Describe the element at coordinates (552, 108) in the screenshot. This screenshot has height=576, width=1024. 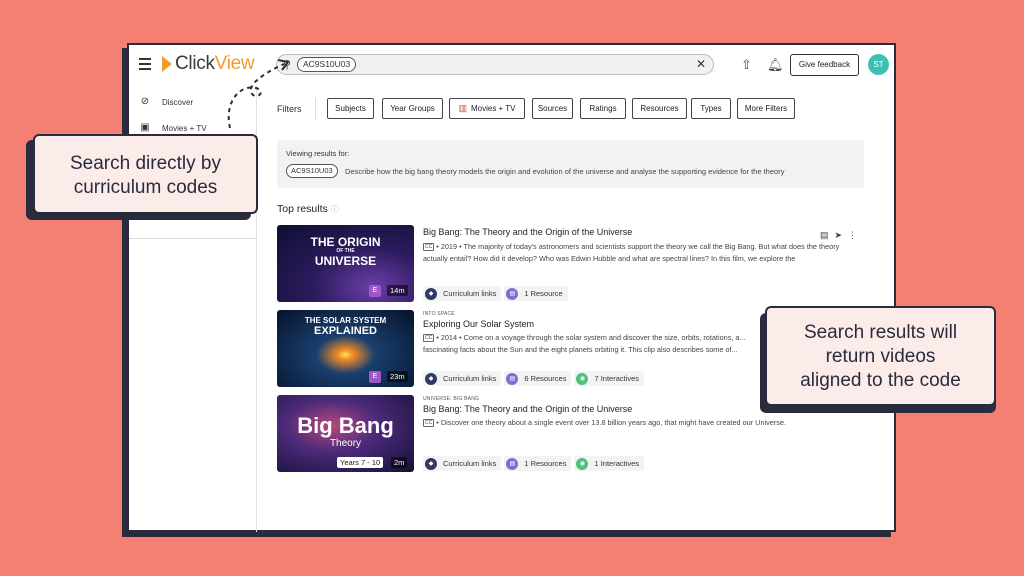
I see `filter-sources-button: Sources` at that location.